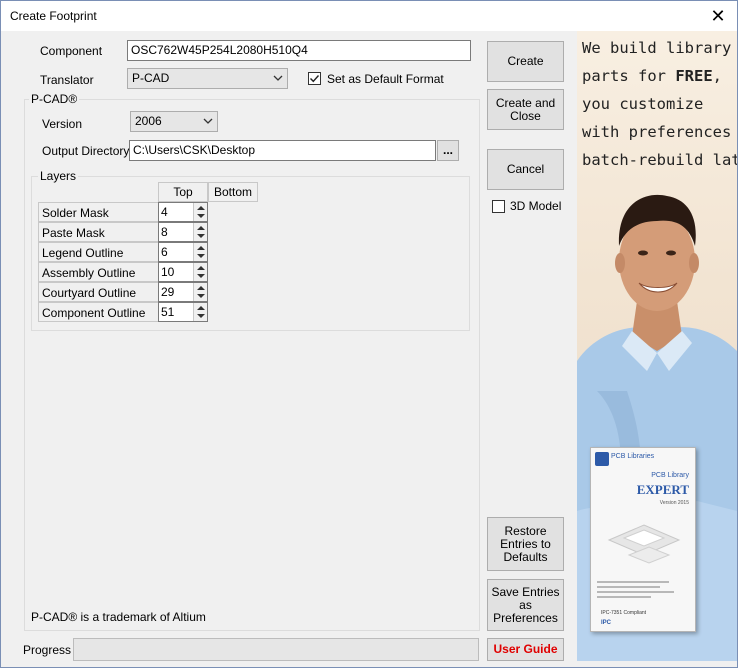  I want to click on create-and-close-button: Create and Close, so click(525, 109).